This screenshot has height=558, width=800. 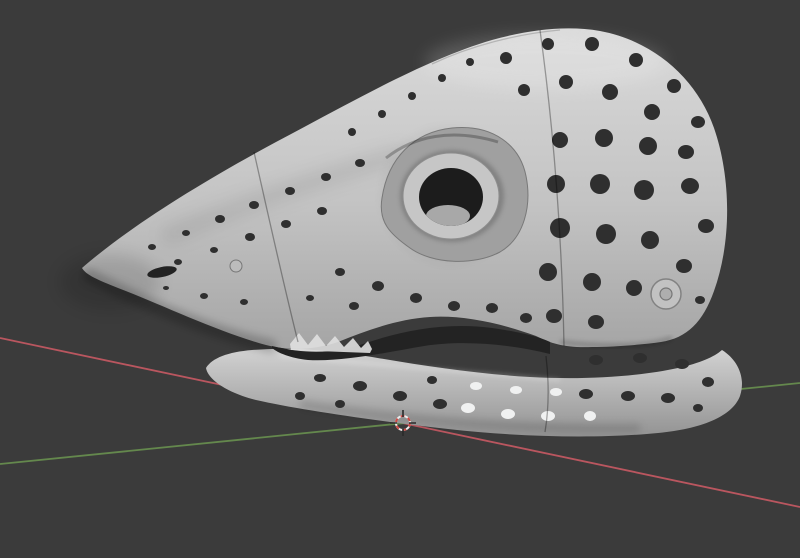 I want to click on eye-assembly, so click(x=454, y=194).